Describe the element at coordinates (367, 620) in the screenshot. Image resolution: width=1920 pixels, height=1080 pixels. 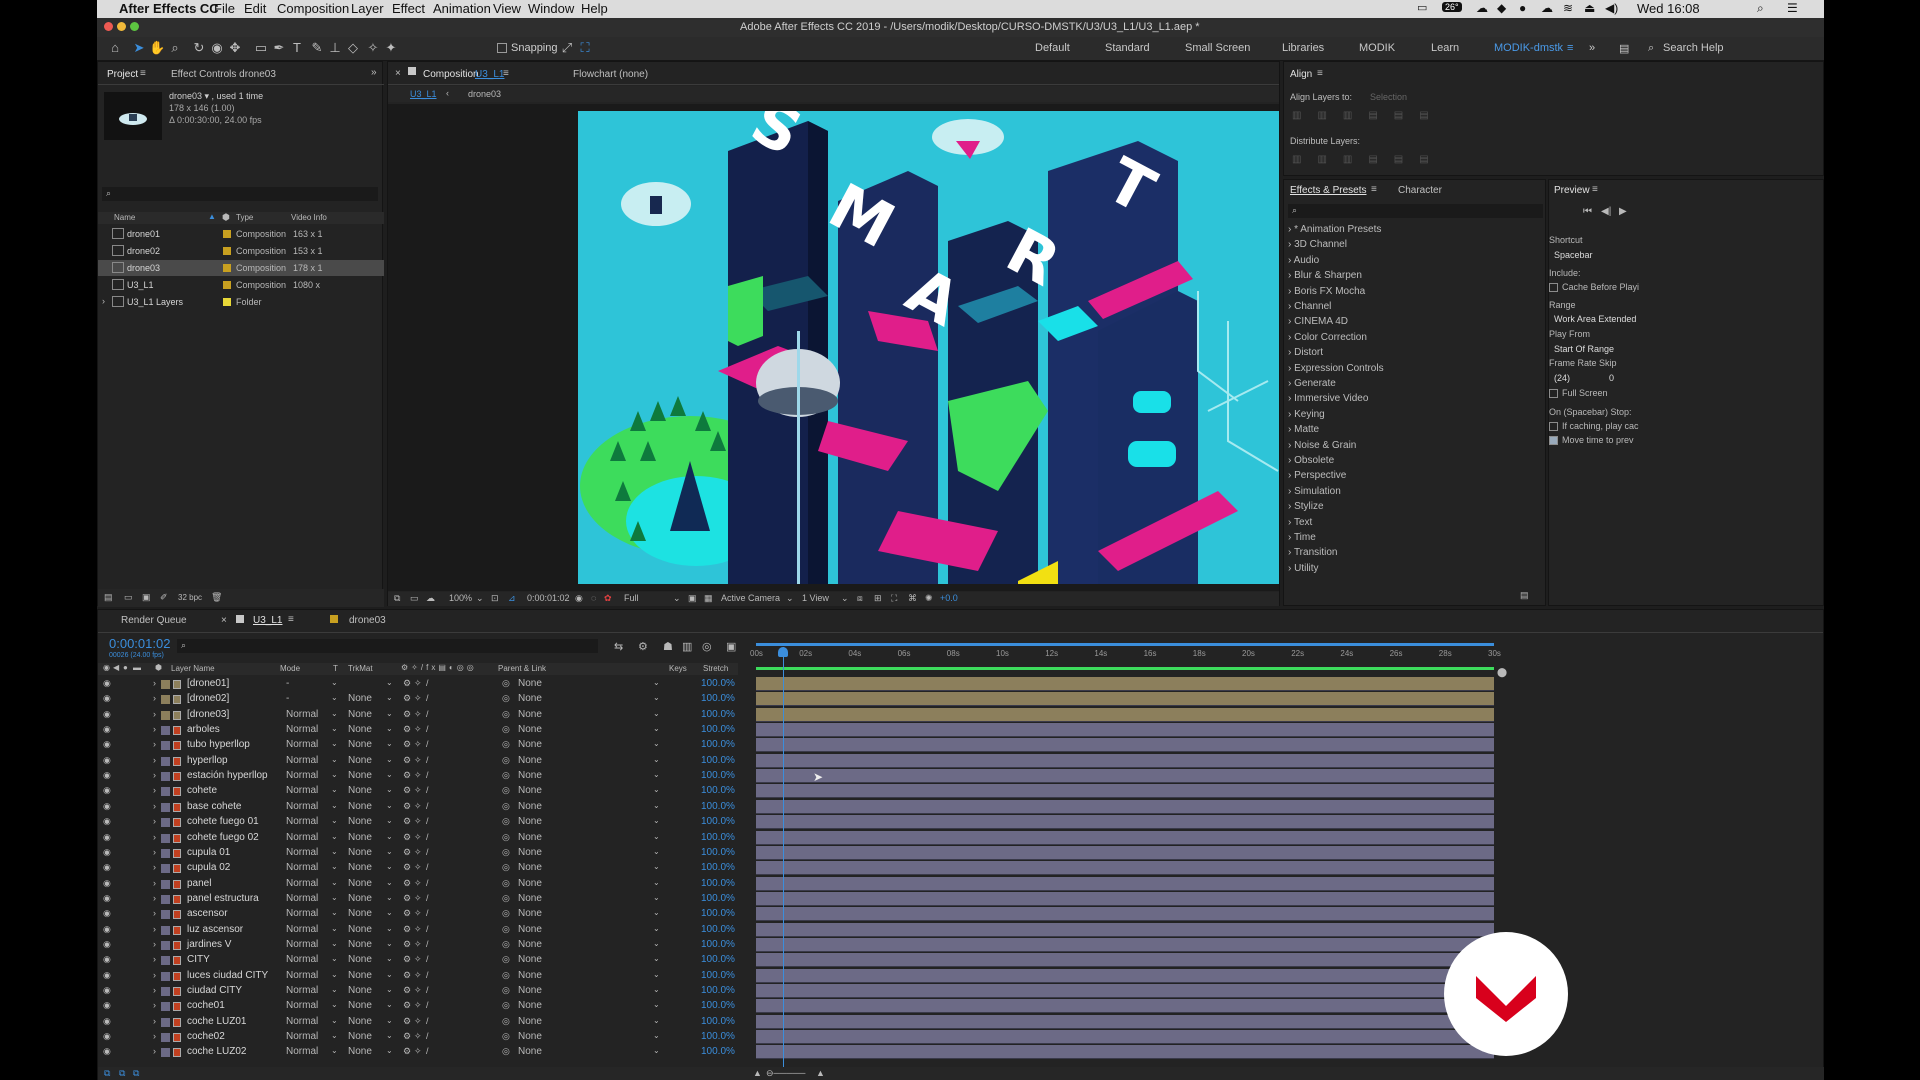
I see `timeline-tab-drone03: drone03` at that location.